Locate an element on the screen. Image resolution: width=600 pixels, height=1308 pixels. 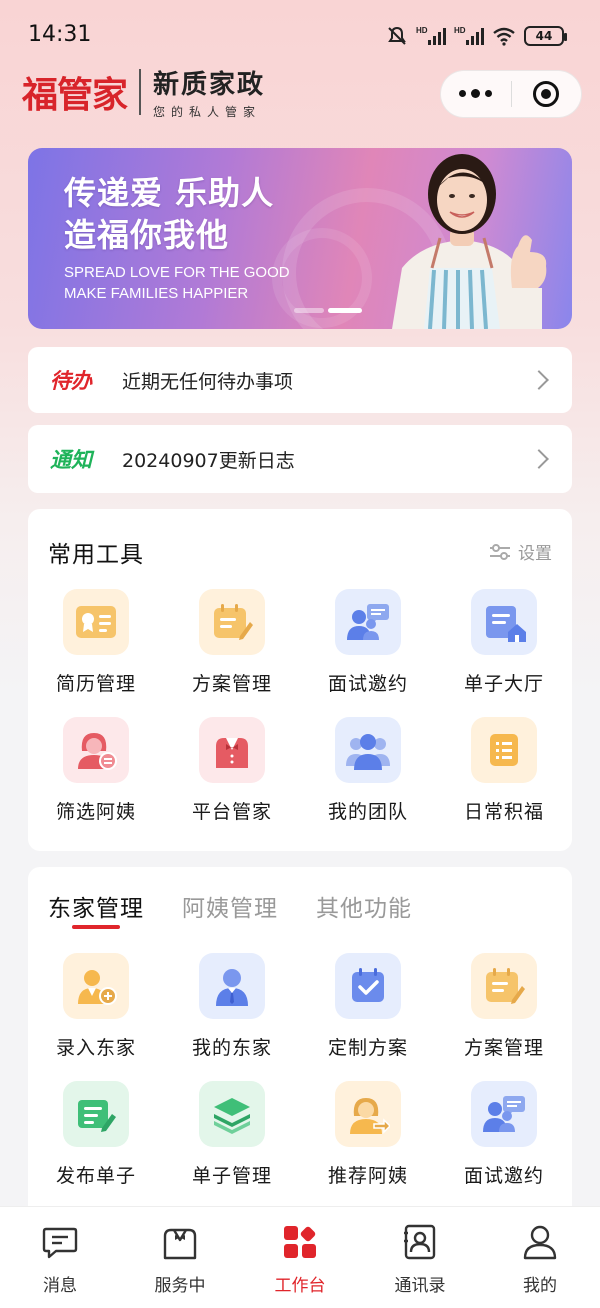
target-icon is located at coordinates (546, 94).